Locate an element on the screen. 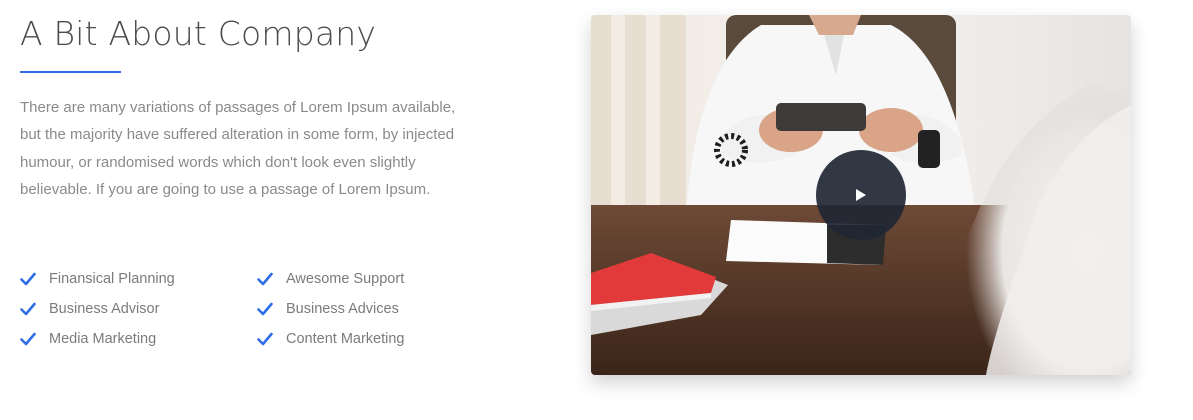 This screenshot has width=1193, height=420. feature-label: Business Advices is located at coordinates (342, 309).